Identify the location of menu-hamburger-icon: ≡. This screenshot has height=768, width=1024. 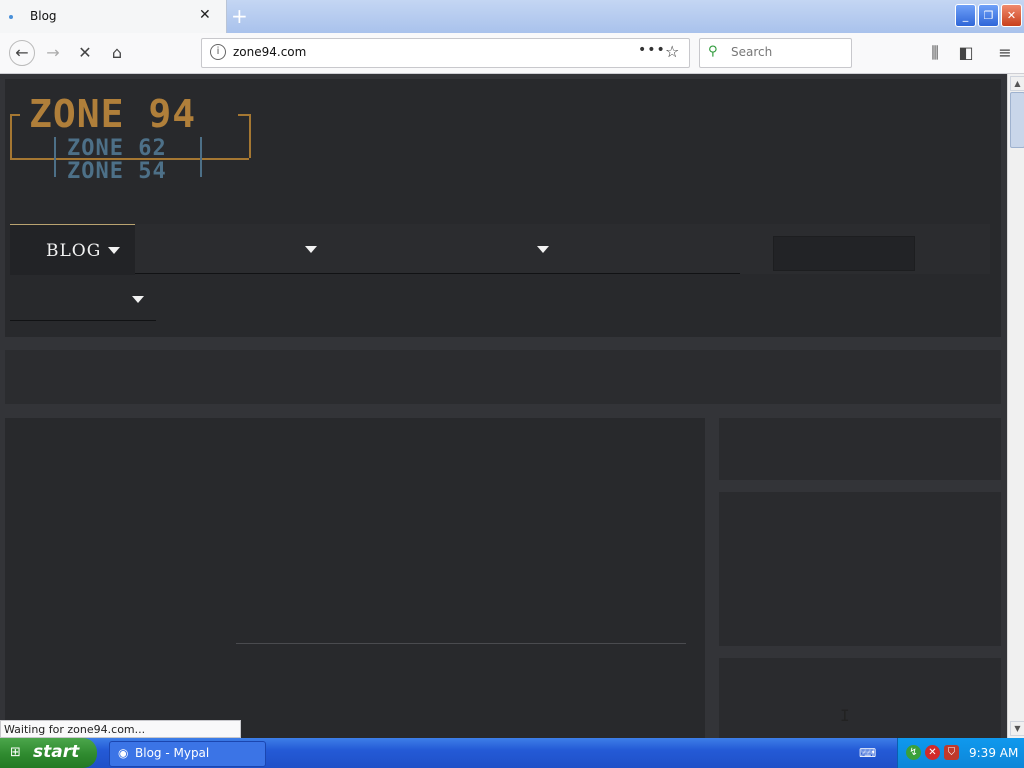
(1005, 53).